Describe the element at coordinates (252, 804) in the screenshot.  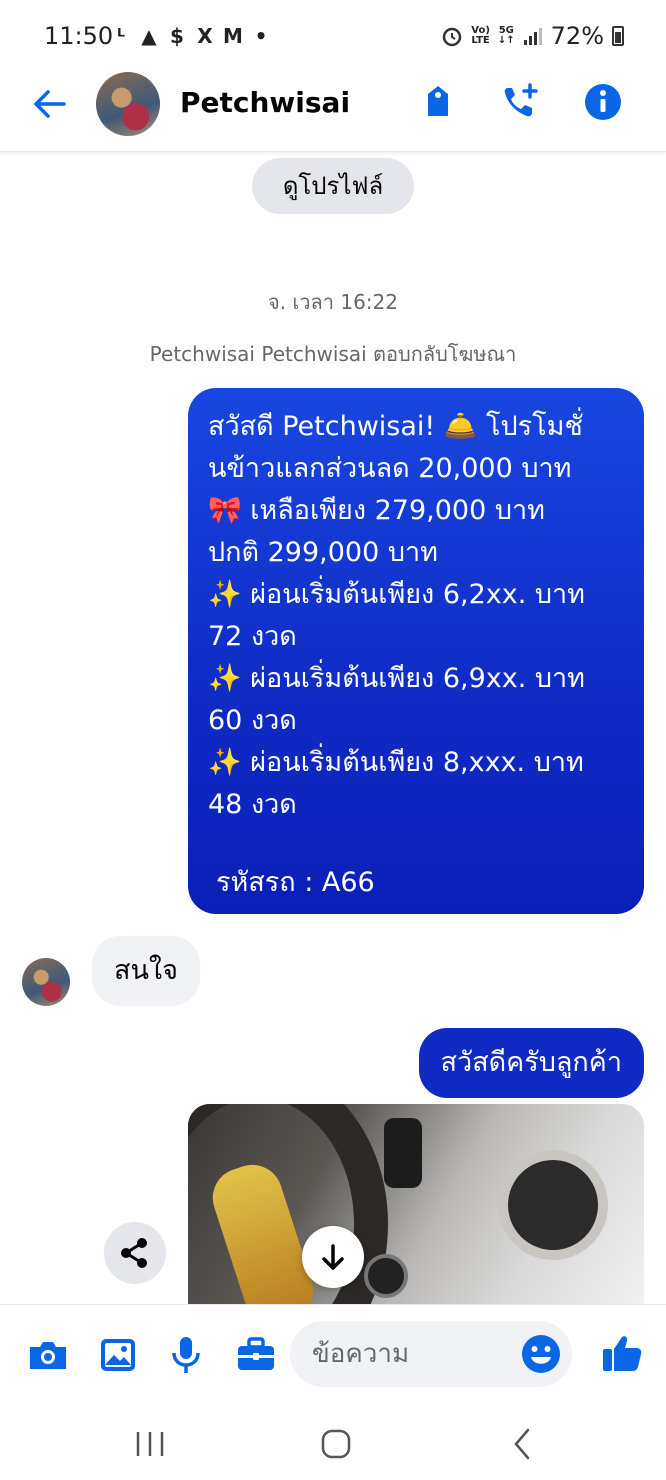
I see `promo-line: 48 งวด` at that location.